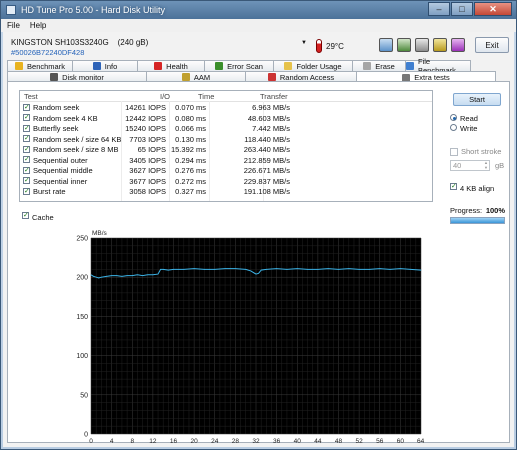 This screenshot has height=450, width=517. What do you see at coordinates (226, 107) in the screenshot?
I see `table-row: ✓ Random seek 14261 IOPS 0.070 ms 6.963 MB/s` at bounding box center [226, 107].